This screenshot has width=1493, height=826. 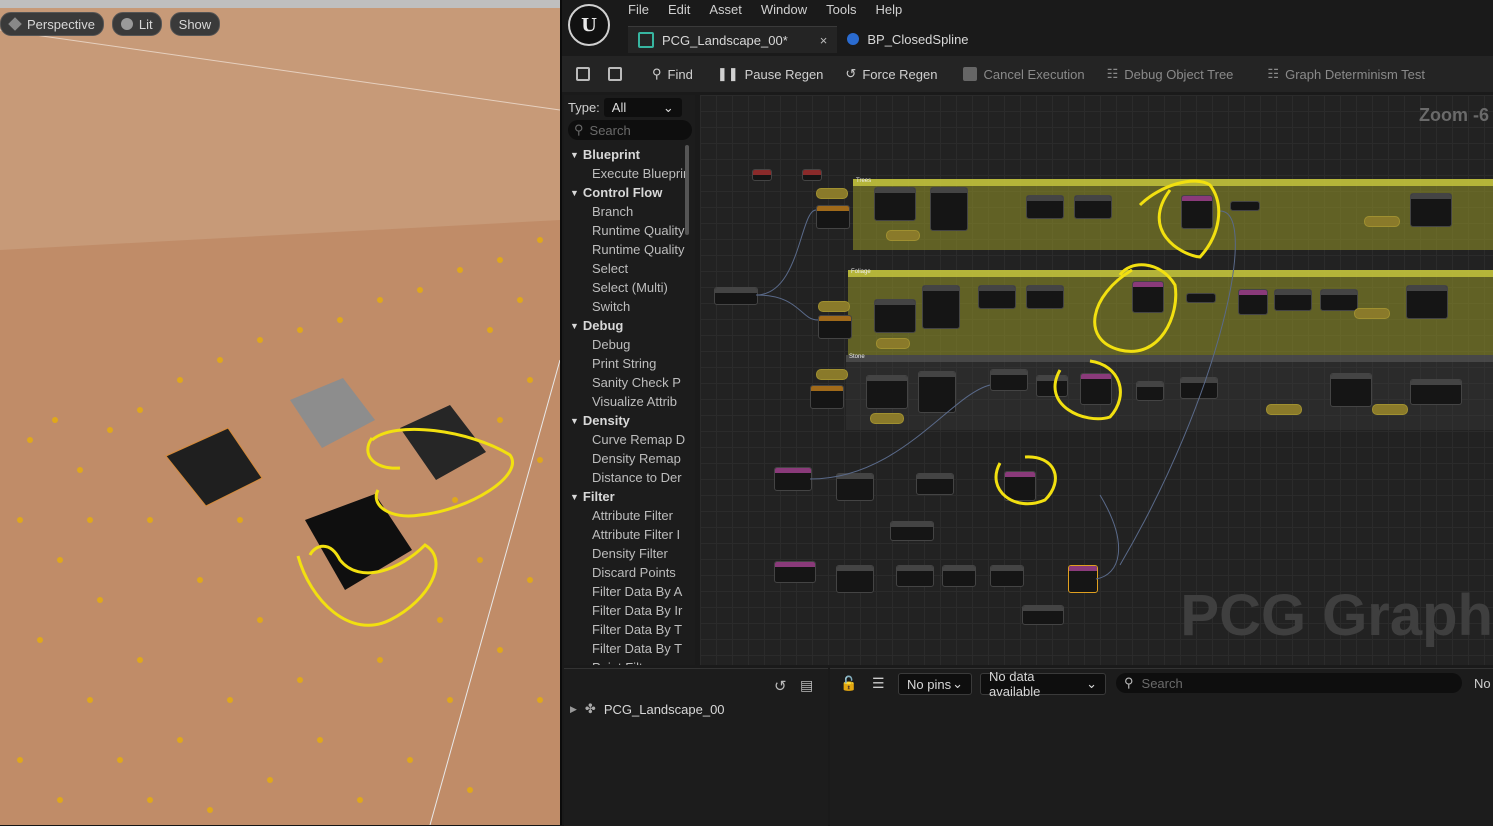 I want to click on save-icon, so click(x=583, y=74).